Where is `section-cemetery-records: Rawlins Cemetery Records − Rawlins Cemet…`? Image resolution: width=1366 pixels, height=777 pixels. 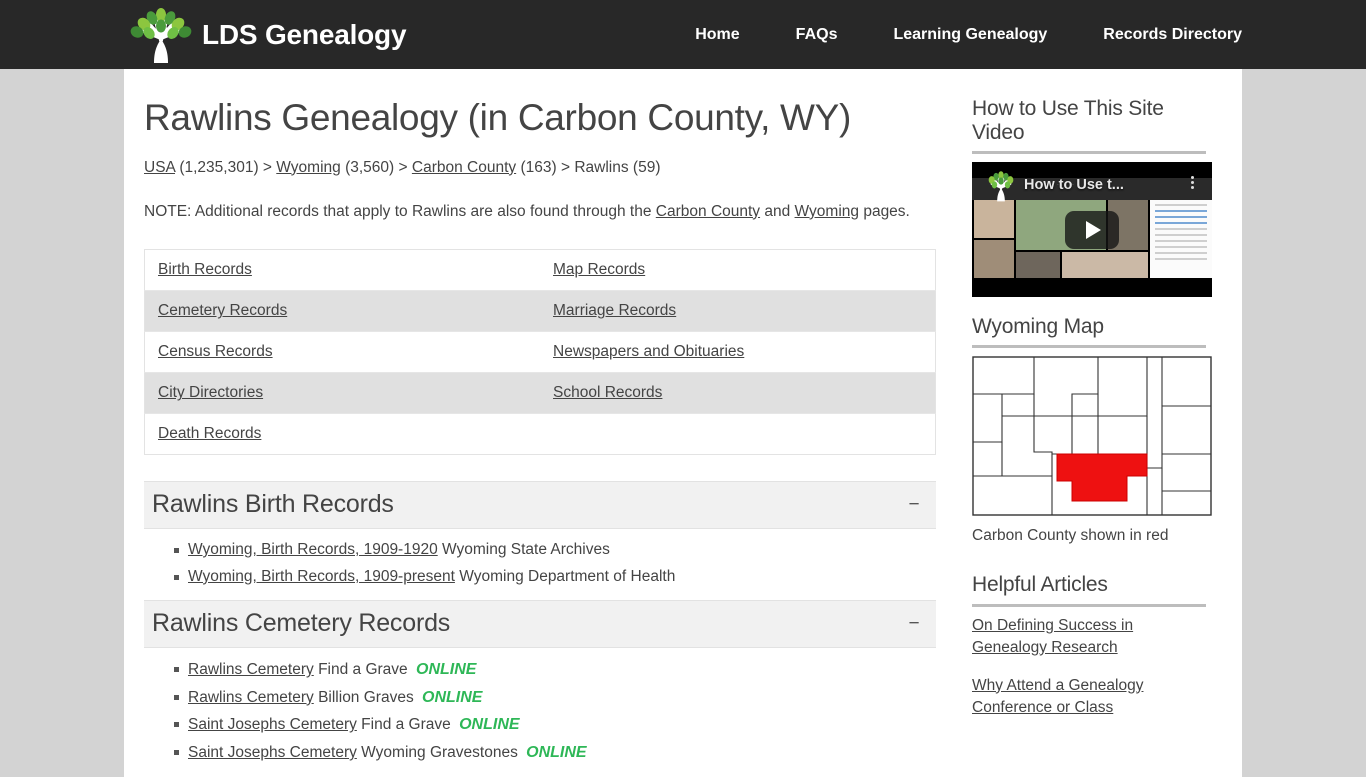 section-cemetery-records: Rawlins Cemetery Records − Rawlins Cemet… is located at coordinates (540, 683).